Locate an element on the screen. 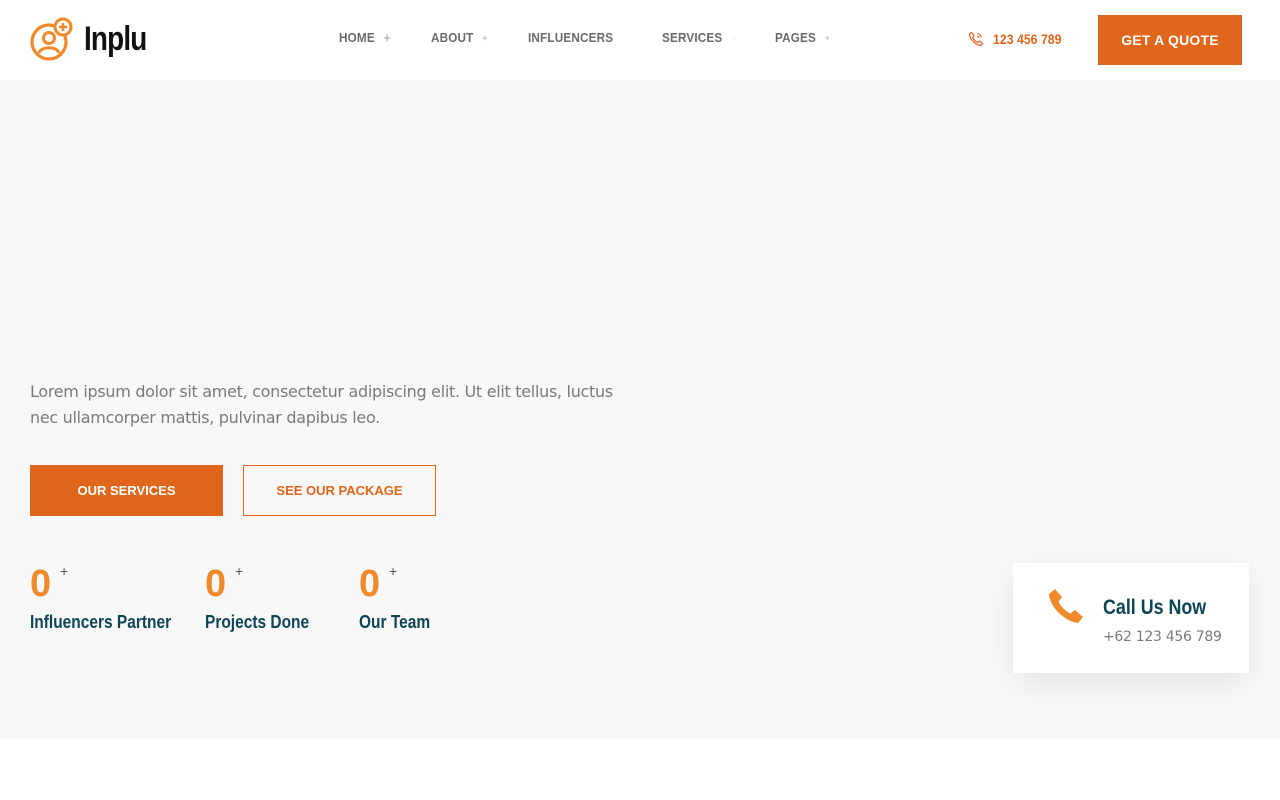  nav-item-label: SERVICES is located at coordinates (692, 37).